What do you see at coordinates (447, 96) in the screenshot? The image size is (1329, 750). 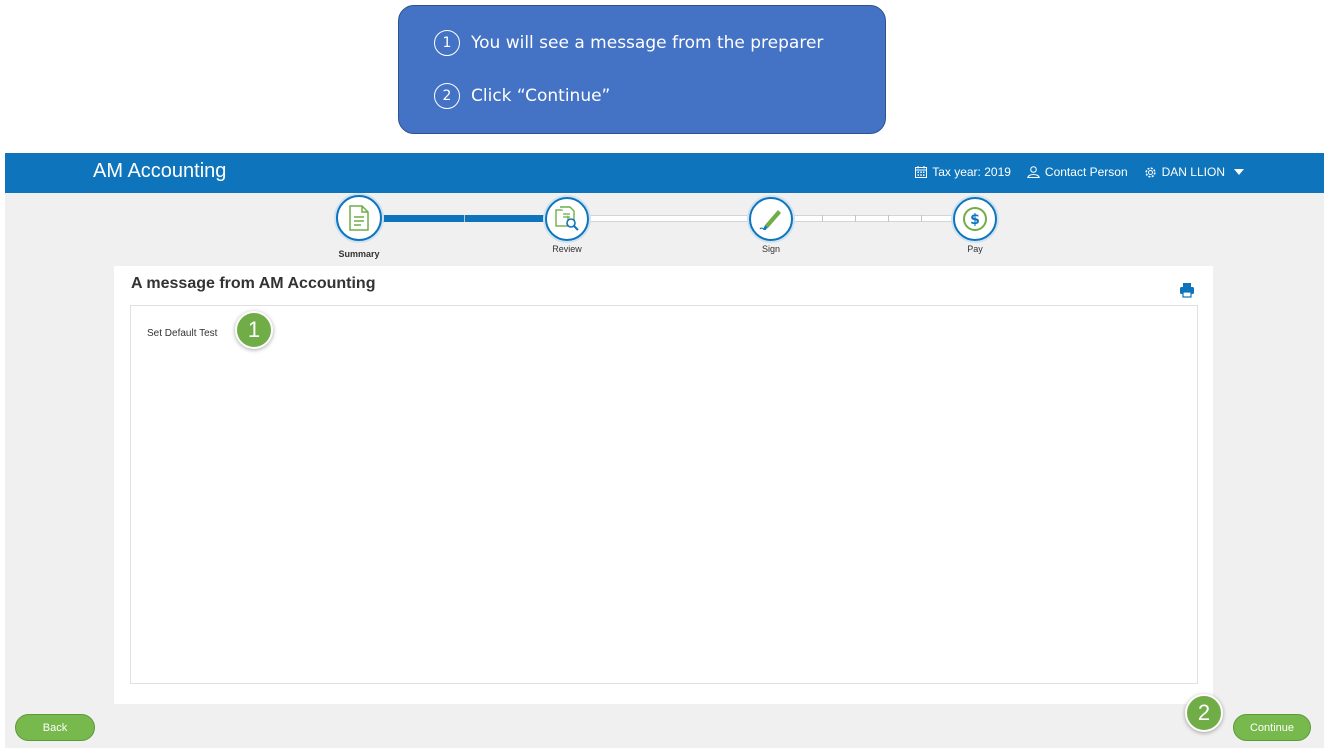 I see `step-number-2: 2` at bounding box center [447, 96].